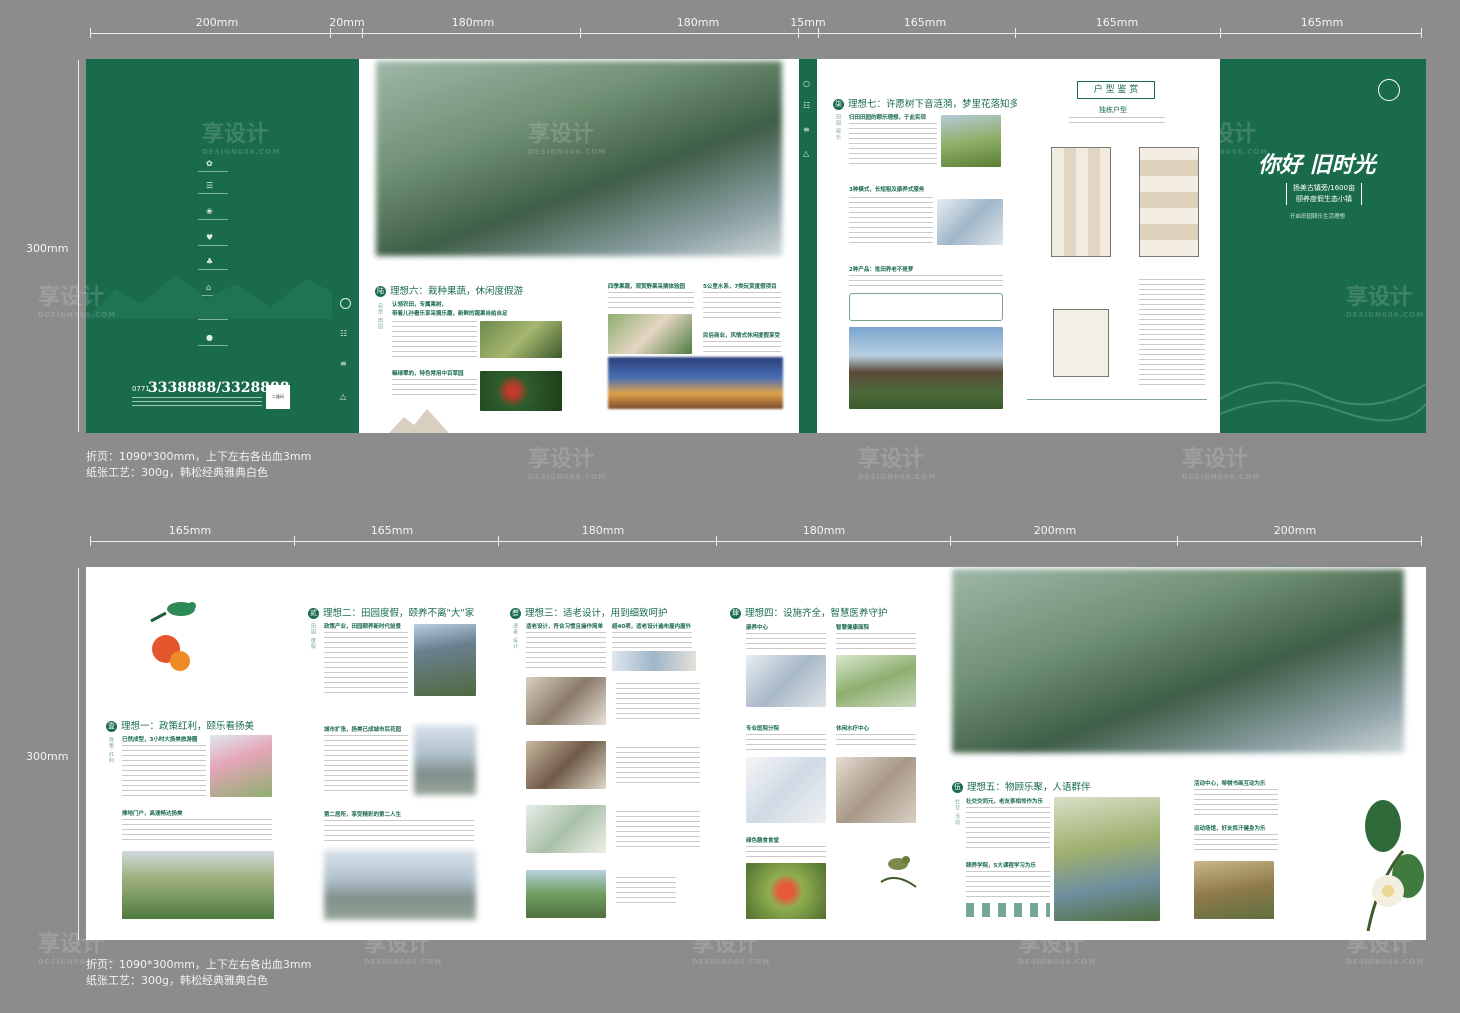 The image size is (1460, 1013). What do you see at coordinates (809, 613) in the screenshot?
I see `section-title-ideal4: 肆理想四：设施齐全，智慧医养守护` at bounding box center [809, 613].